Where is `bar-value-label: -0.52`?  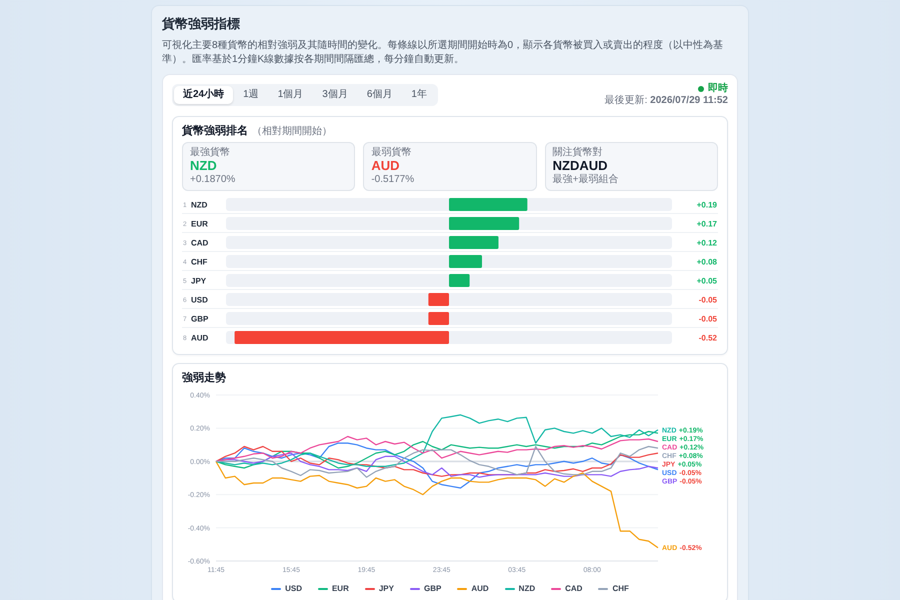
bar-value-label: -0.52 is located at coordinates (707, 338).